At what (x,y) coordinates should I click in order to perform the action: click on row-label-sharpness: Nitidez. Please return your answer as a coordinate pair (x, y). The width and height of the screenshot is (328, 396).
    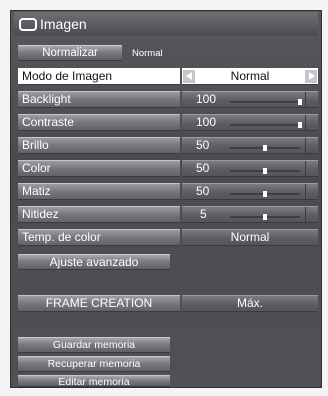
    Looking at the image, I should click on (99, 214).